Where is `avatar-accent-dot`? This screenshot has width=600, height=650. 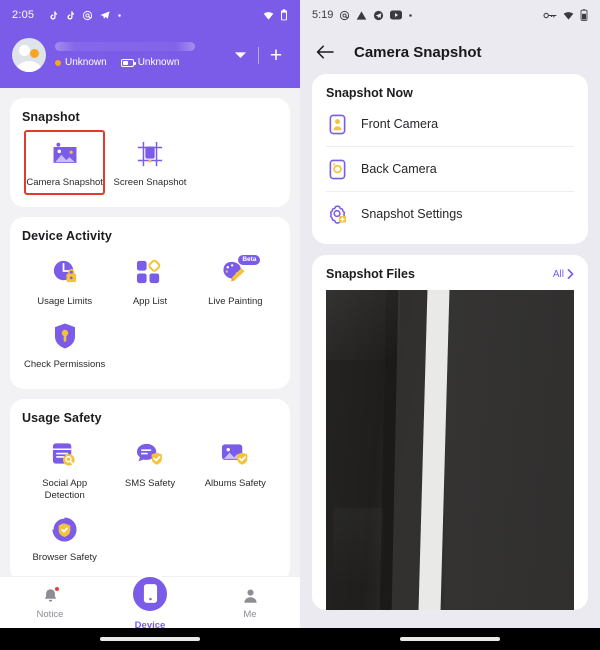 avatar-accent-dot is located at coordinates (34, 53).